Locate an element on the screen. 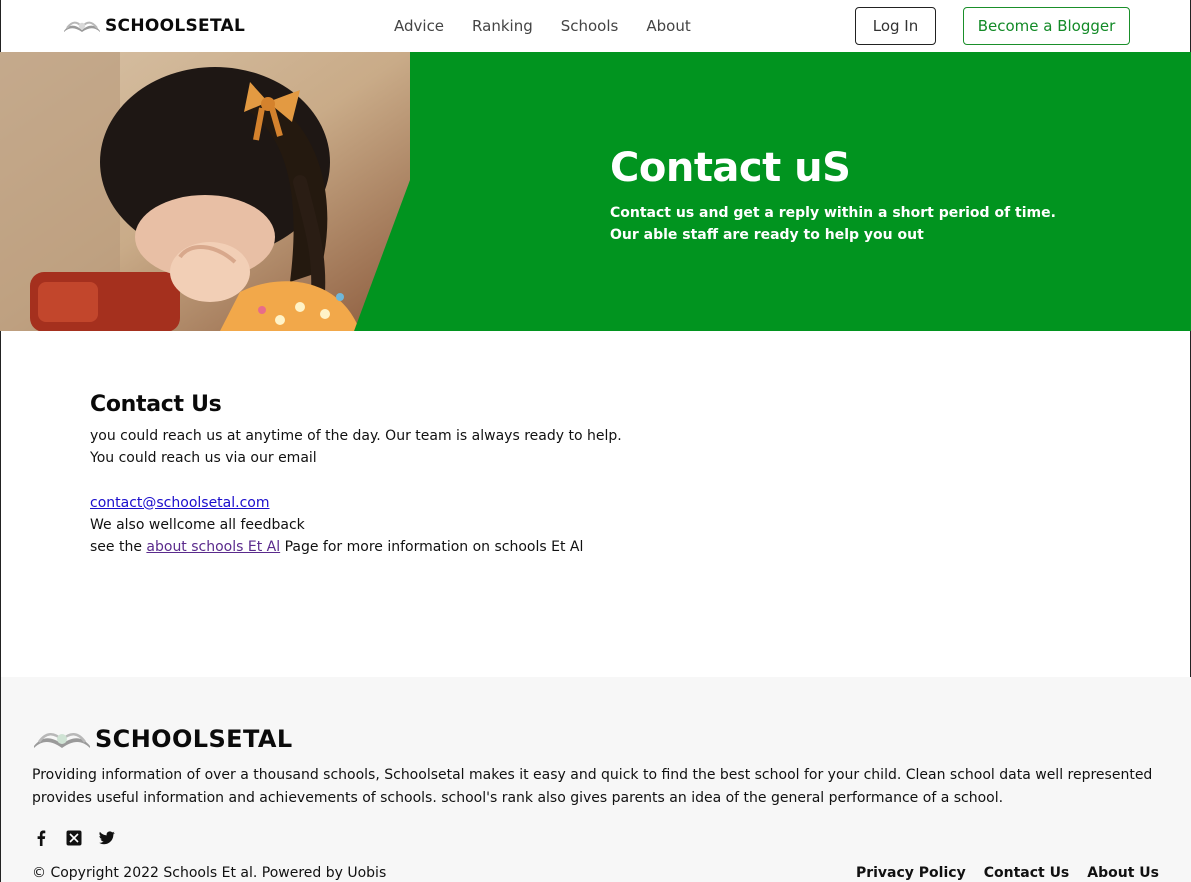 This screenshot has height=882, width=1191. twitter-icon is located at coordinates (106, 837).